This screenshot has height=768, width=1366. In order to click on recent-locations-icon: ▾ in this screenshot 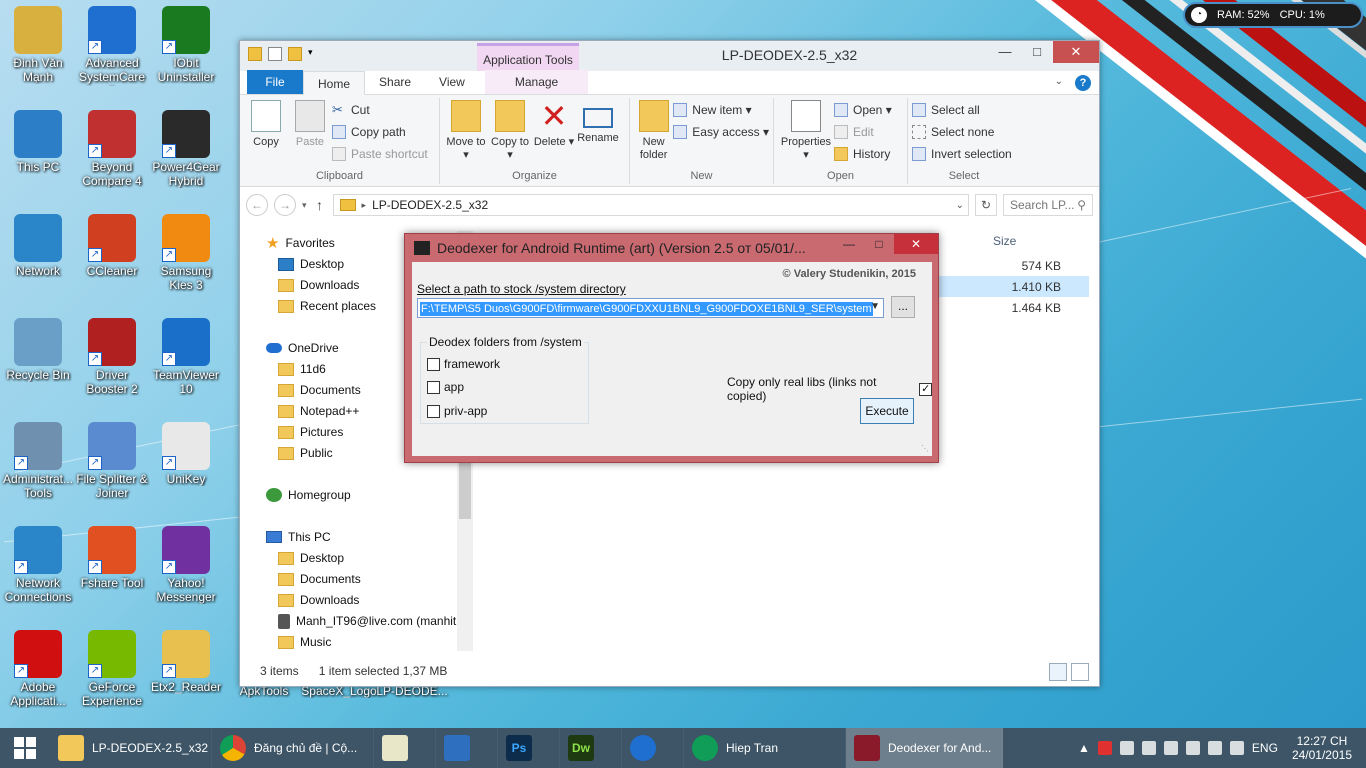, I will do `click(304, 205)`.